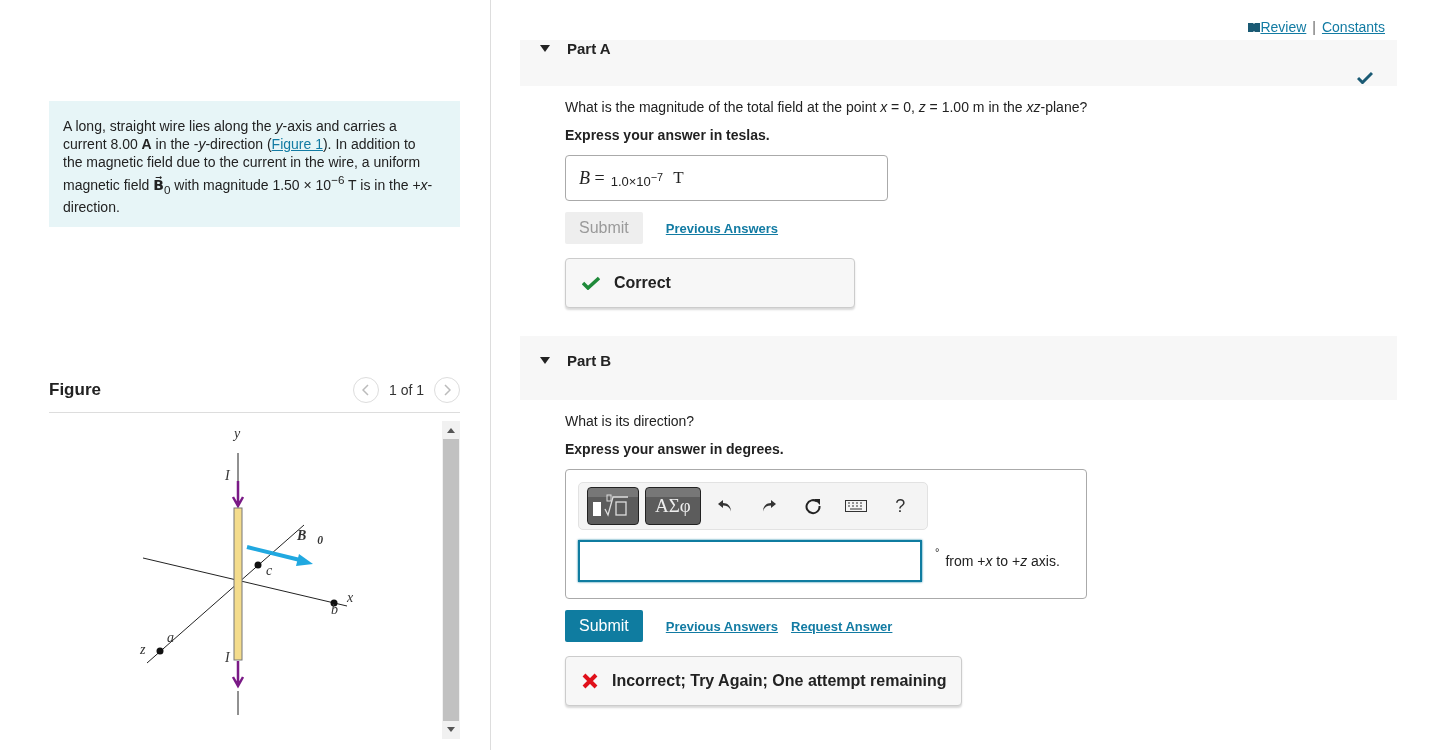  Describe the element at coordinates (254, 164) in the screenshot. I see `problem-text: A long, straight wire lies along the y-axis and carries a current 8.00 A in the -y-direction (Figure 1). In addition to the magnetic field due to the current in the wire, a uniform magnetic field B⃗$_{0}$ with magnitude 1.50 × 10$^{−6}$ T is in the +x-direction.` at that location.